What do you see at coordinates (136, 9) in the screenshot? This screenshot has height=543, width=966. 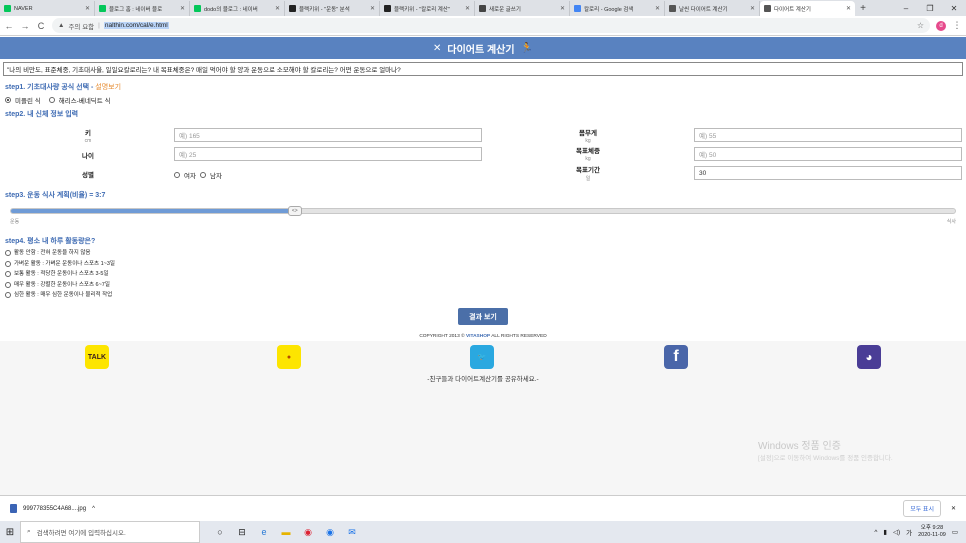 I see `tab-title: 블로그 홈 : 네이버 블로` at bounding box center [136, 9].